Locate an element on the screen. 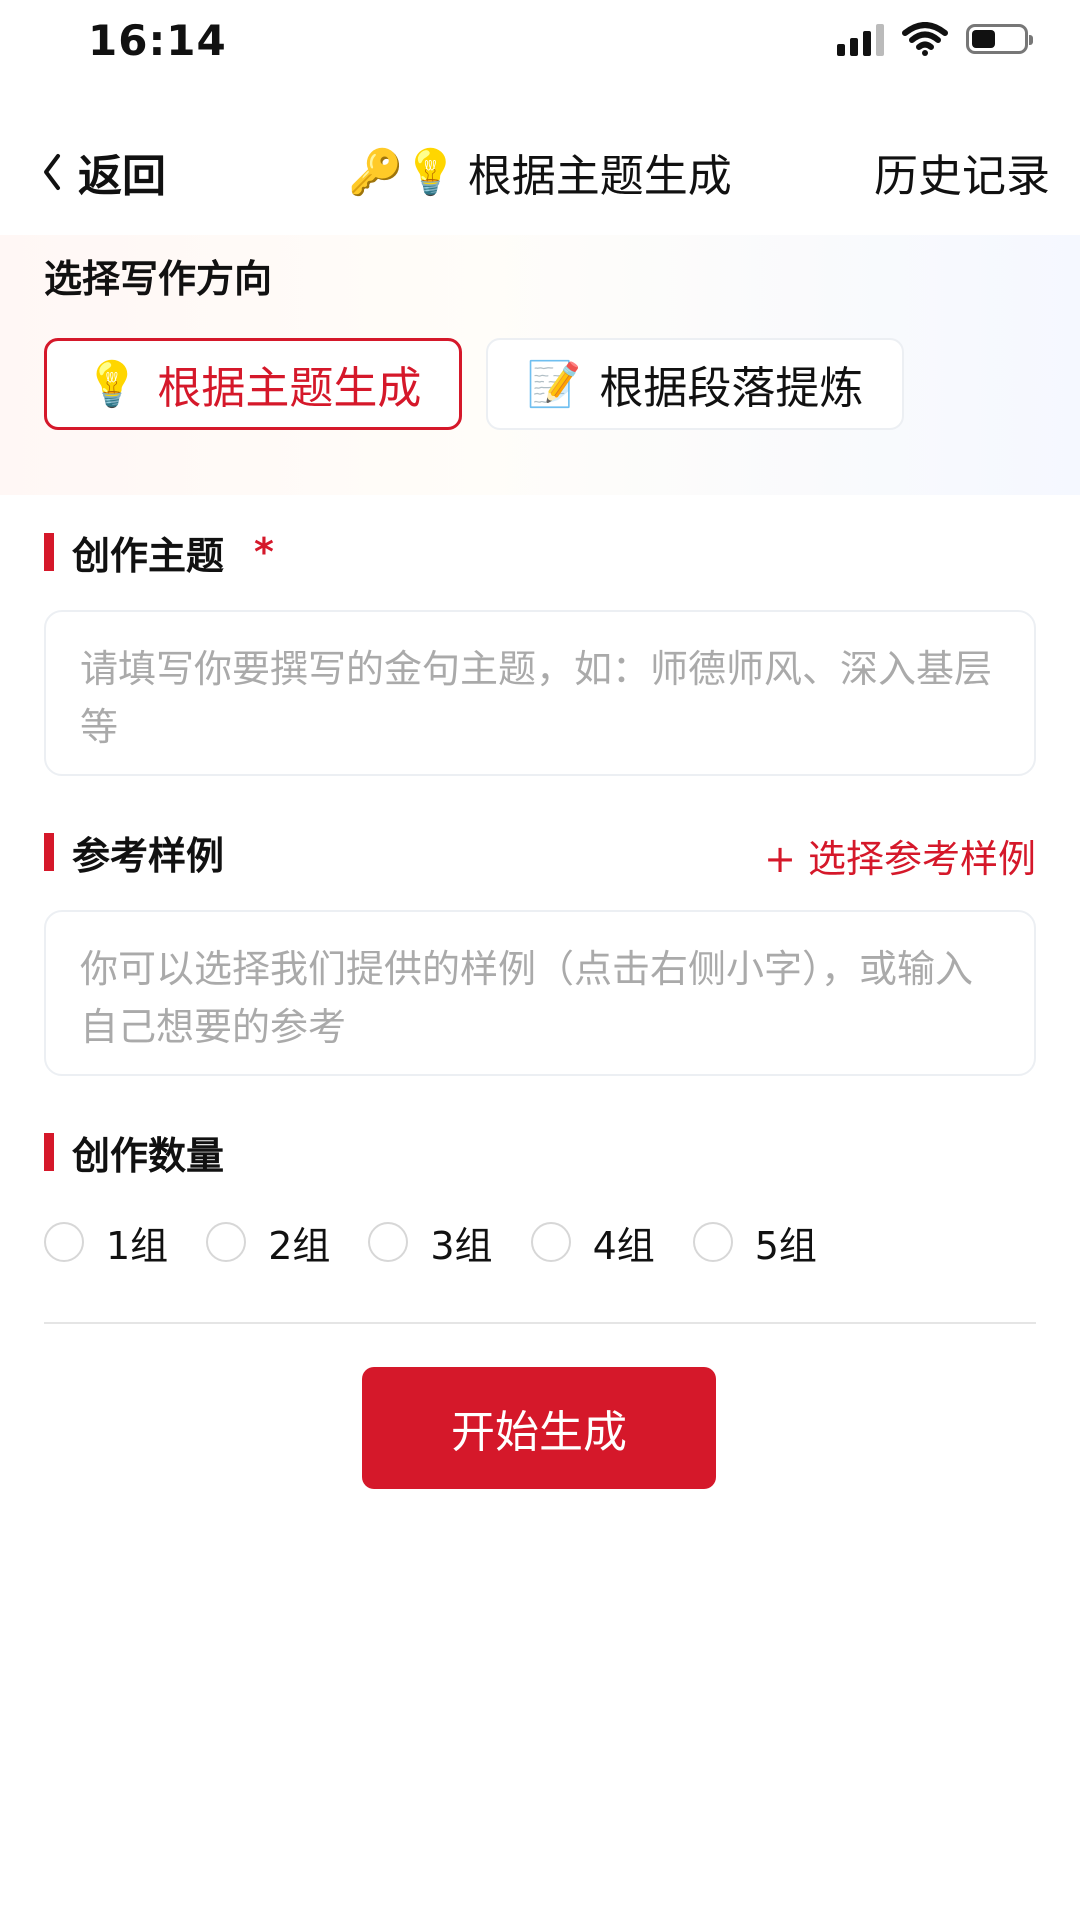 The image size is (1080, 1920). theme-heading: 创作主题 * is located at coordinates (159, 554).